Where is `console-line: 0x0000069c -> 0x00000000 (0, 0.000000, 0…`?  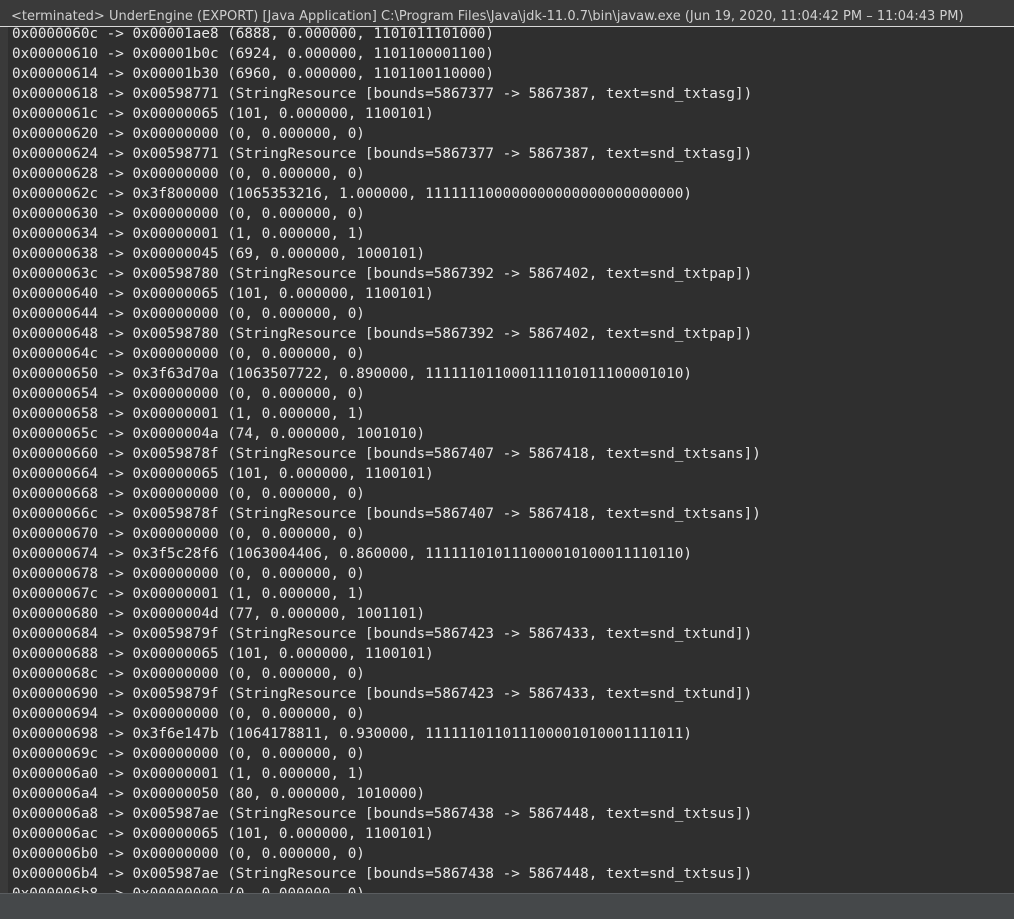 console-line: 0x0000069c -> 0x00000000 (0, 0.000000, 0… is located at coordinates (188, 754).